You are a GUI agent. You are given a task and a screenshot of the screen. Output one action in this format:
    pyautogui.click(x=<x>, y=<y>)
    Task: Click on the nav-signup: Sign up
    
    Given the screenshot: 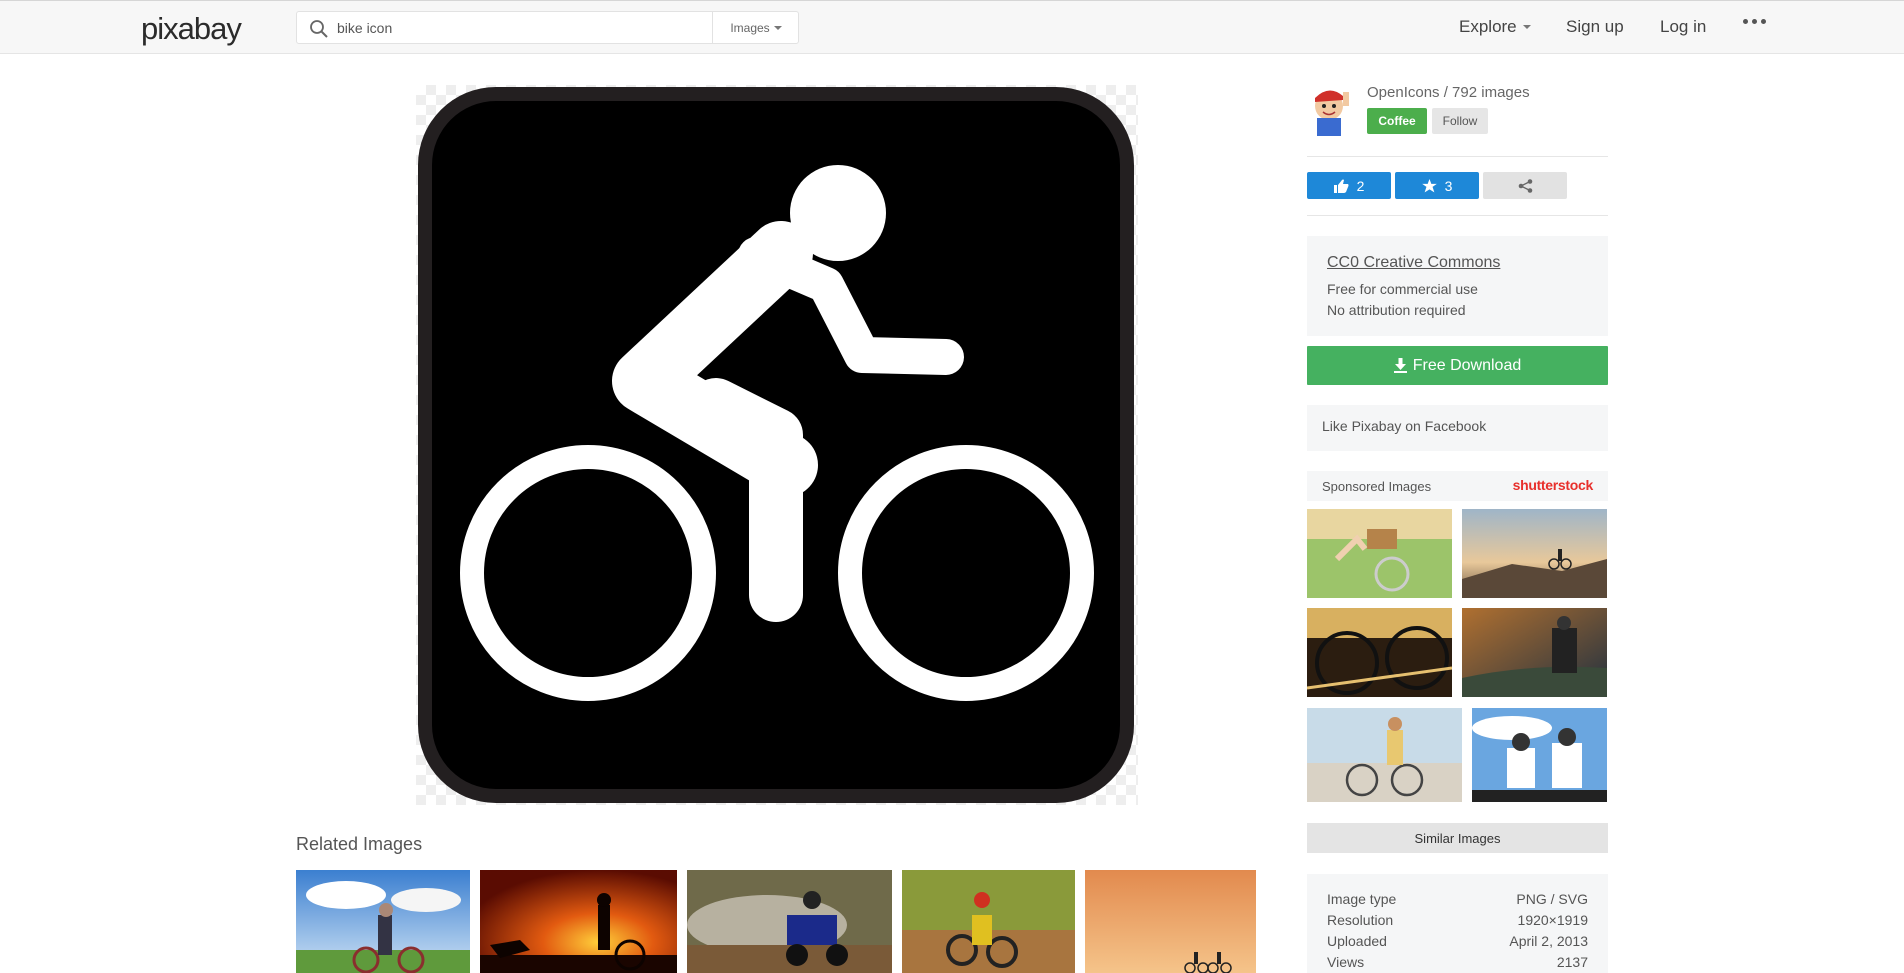 What is the action you would take?
    pyautogui.click(x=1595, y=27)
    